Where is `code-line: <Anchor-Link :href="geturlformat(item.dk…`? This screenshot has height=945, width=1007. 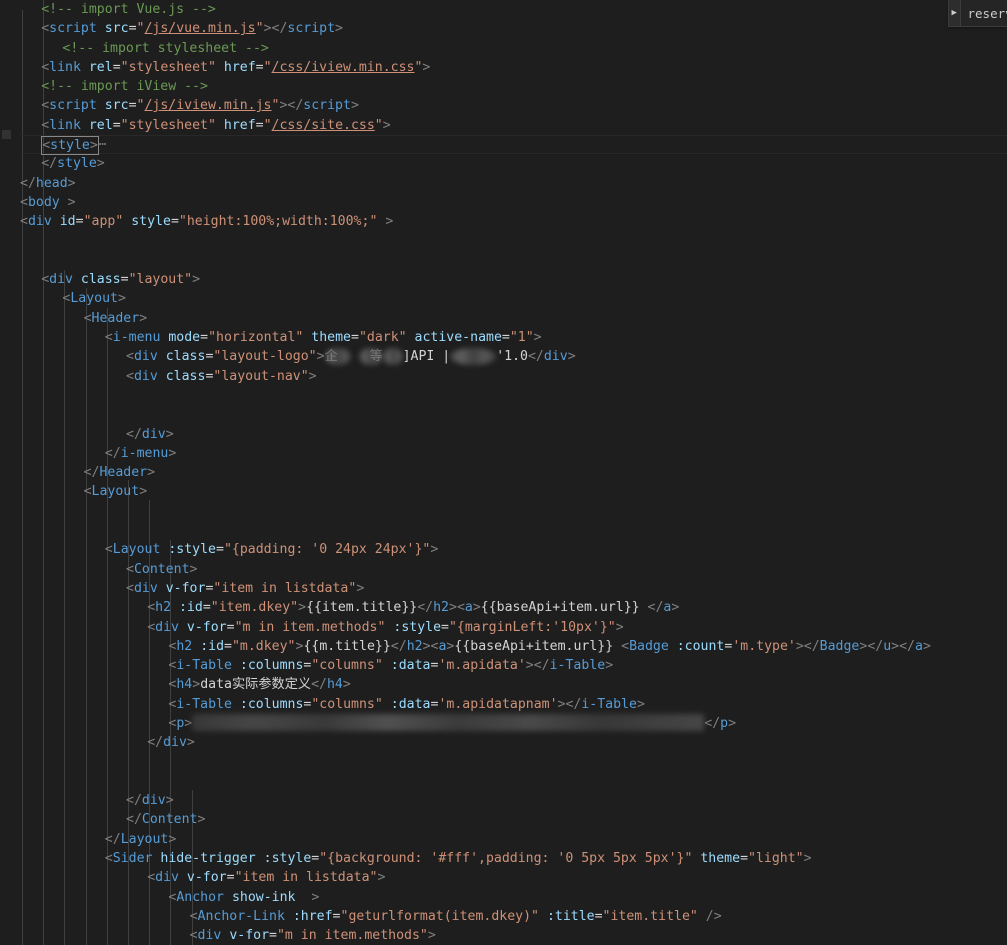
code-line: <Anchor-Link :href="geturlformat(item.dk… is located at coordinates (513, 916).